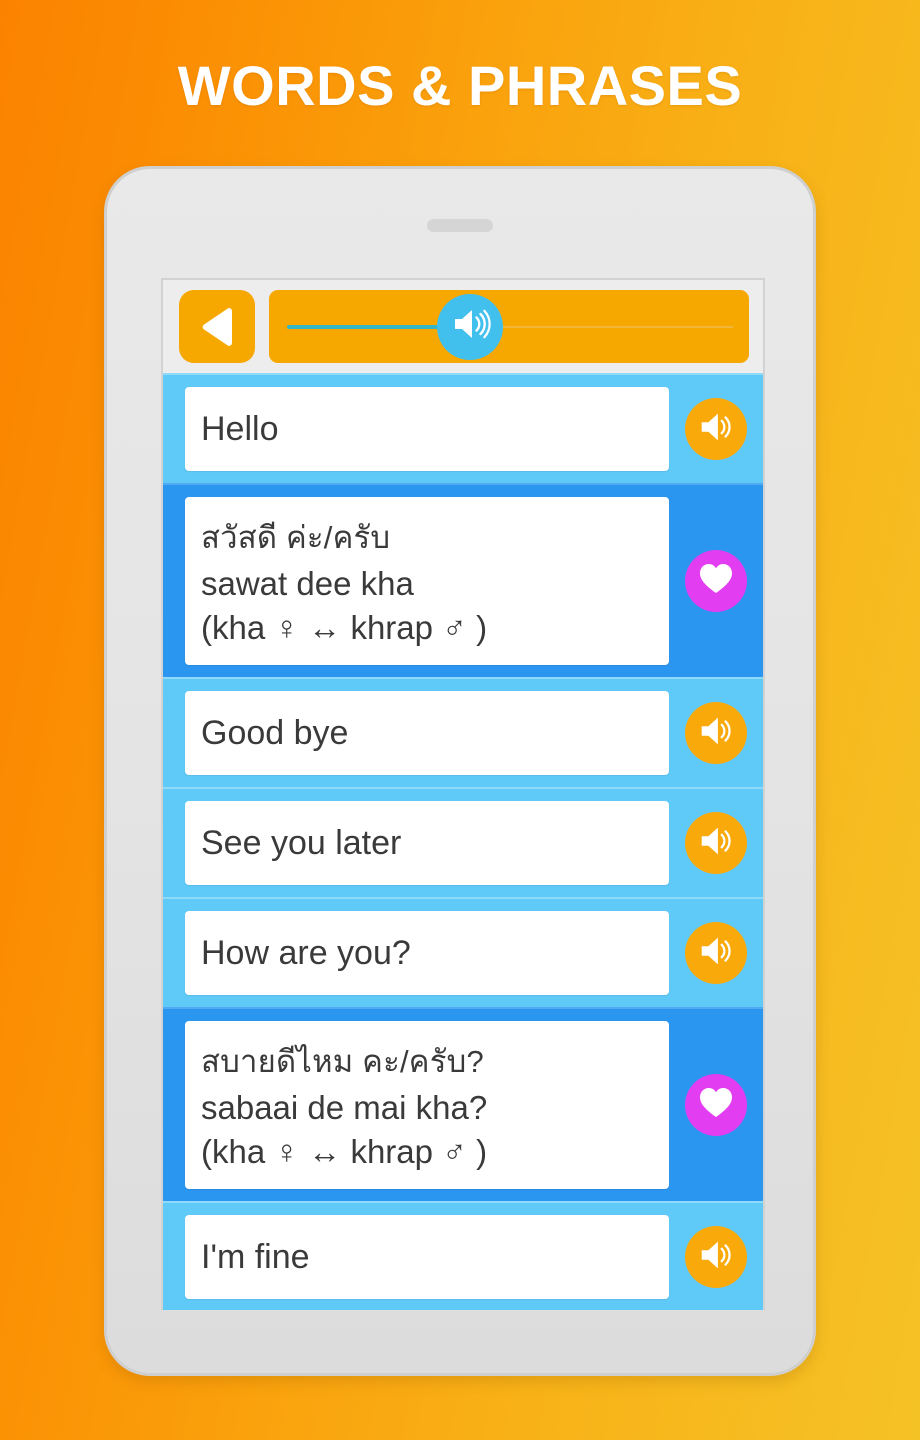 The image size is (920, 1440). I want to click on romanization-text: sawat dee kha, so click(307, 583).